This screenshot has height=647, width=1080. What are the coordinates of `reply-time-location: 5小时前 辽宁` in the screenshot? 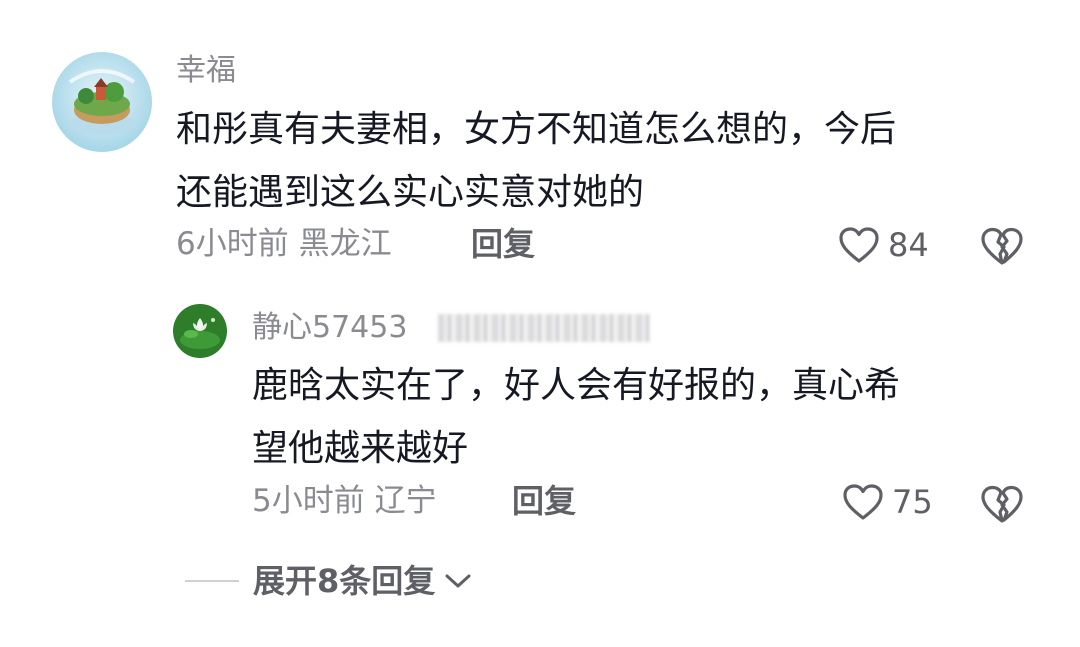 It's located at (344, 501).